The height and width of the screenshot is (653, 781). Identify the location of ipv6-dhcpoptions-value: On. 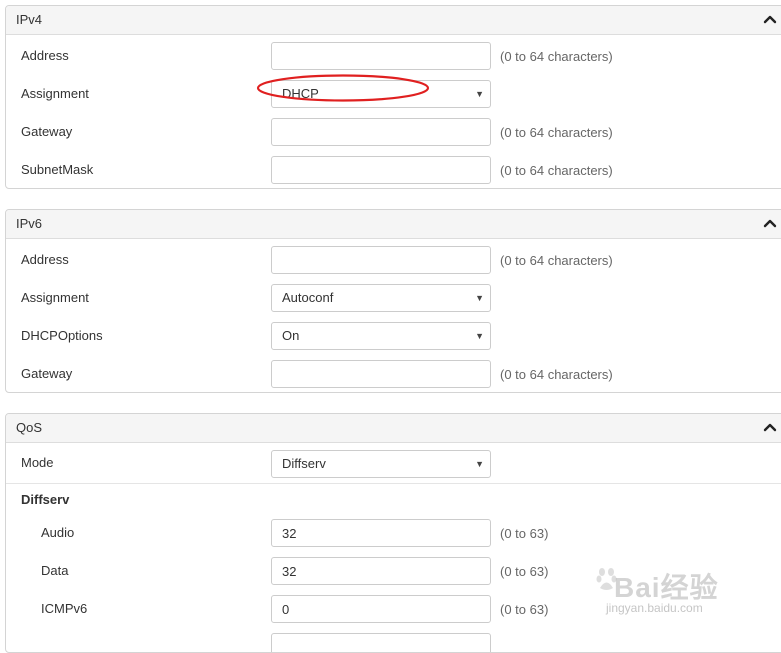
(291, 335).